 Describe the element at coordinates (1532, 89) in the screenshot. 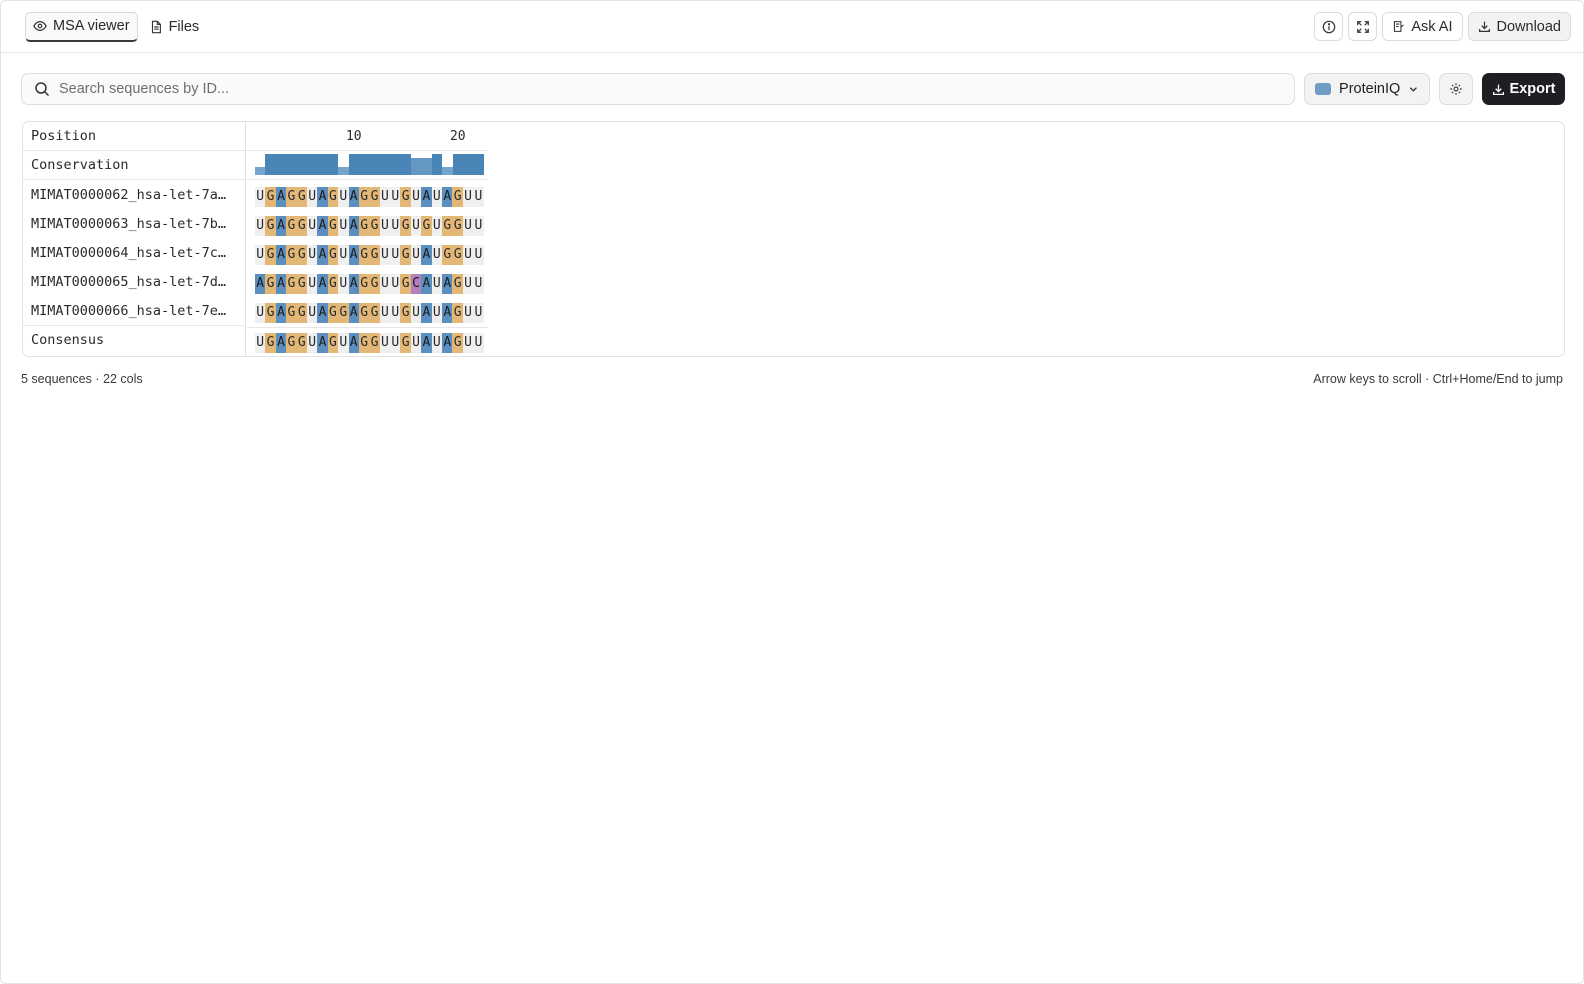

I see `export-label: Export` at that location.